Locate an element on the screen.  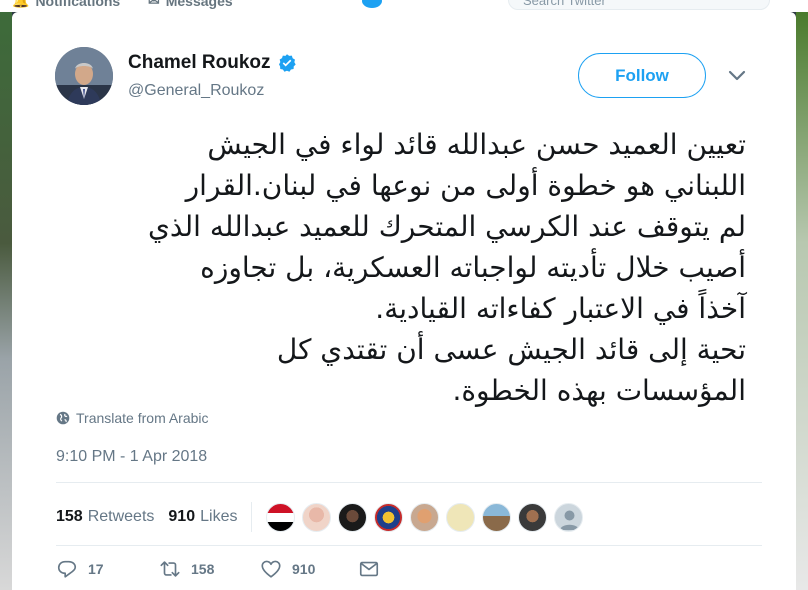
author-name-row: Chamel Roukoz is located at coordinates (212, 63).